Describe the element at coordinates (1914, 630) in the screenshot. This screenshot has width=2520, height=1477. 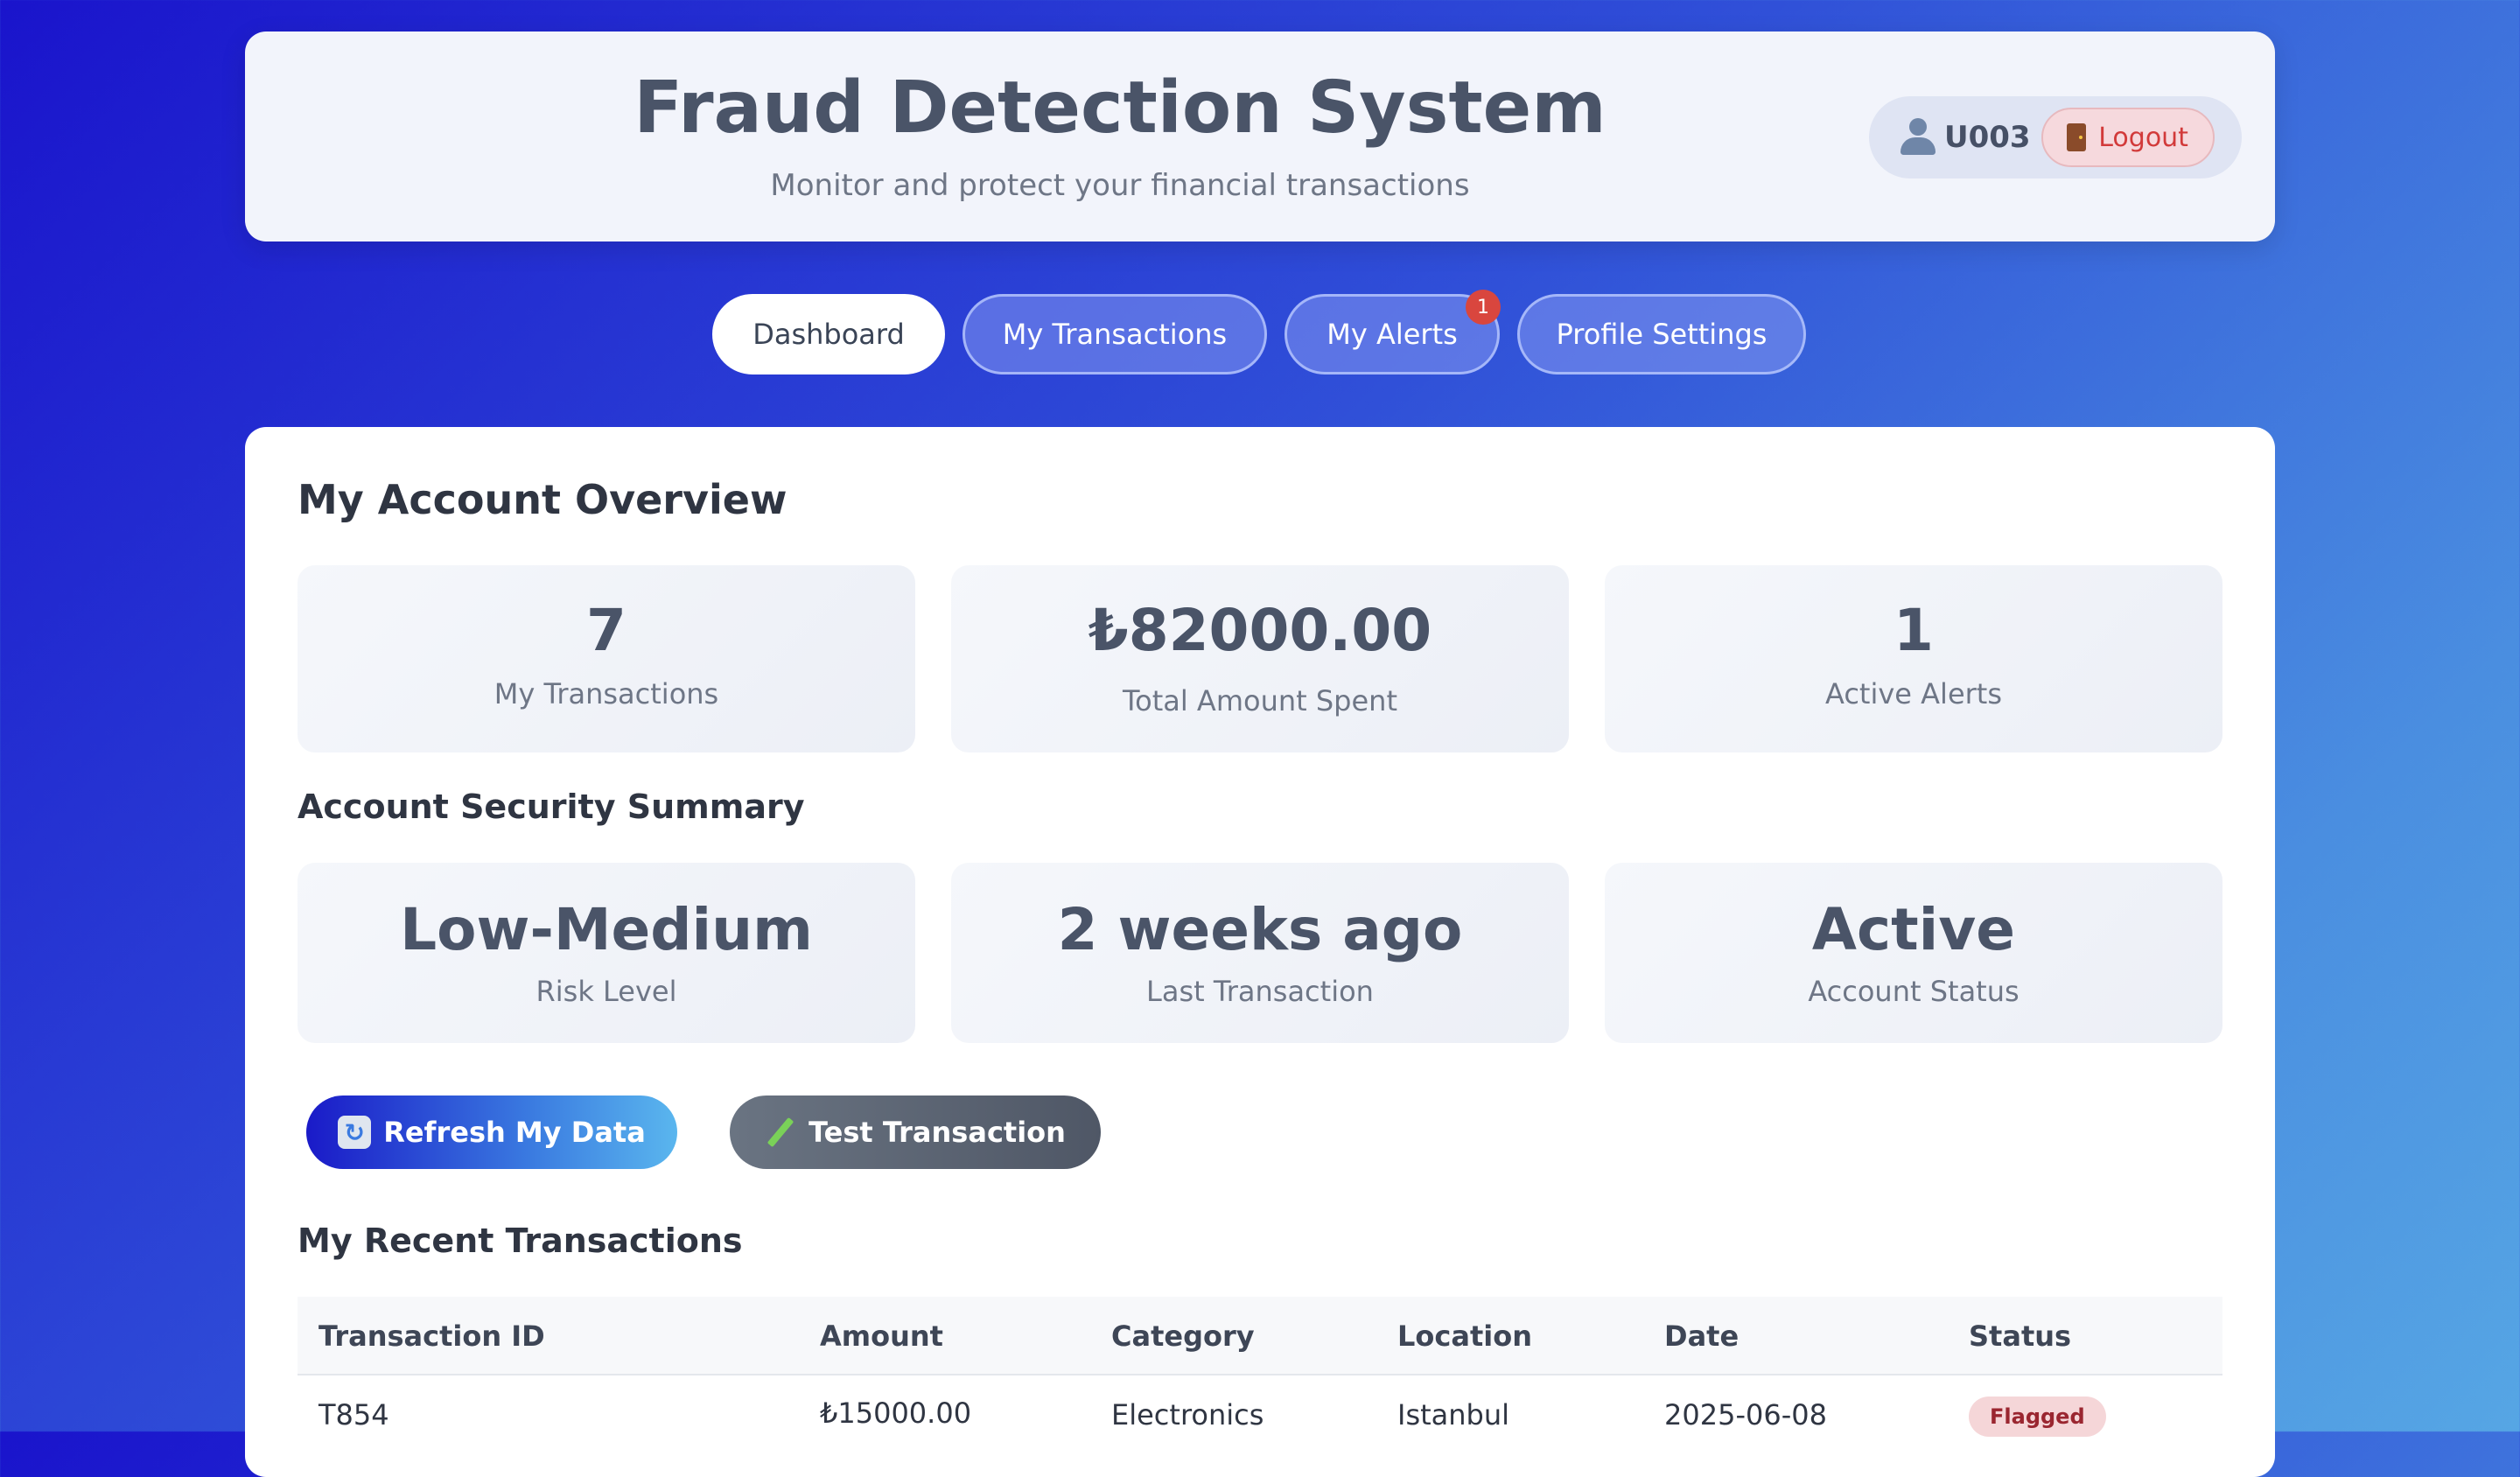
I see `stat-value: 1` at that location.